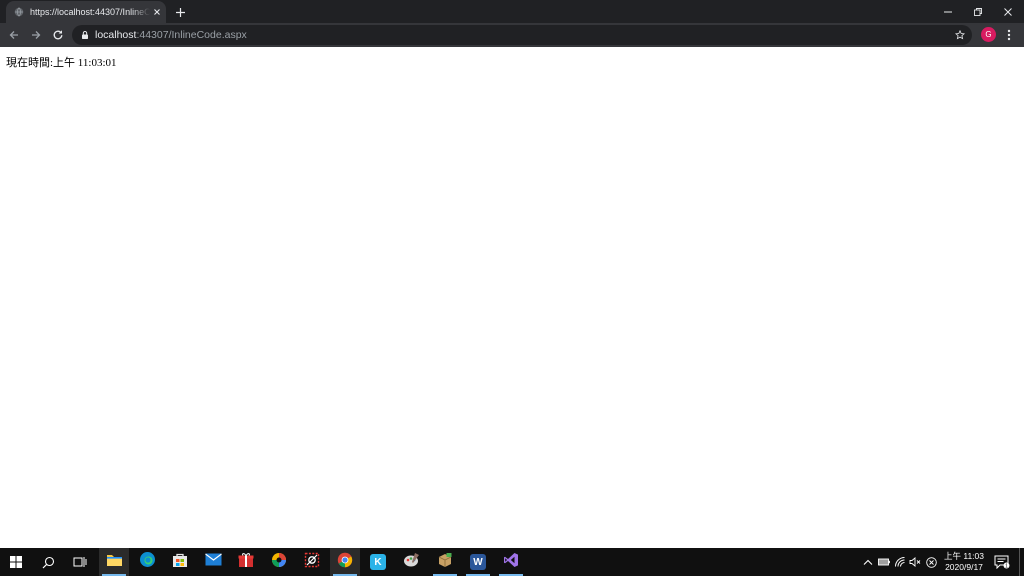 Image resolution: width=1024 pixels, height=576 pixels. I want to click on notification-icon: 1, so click(1002, 562).